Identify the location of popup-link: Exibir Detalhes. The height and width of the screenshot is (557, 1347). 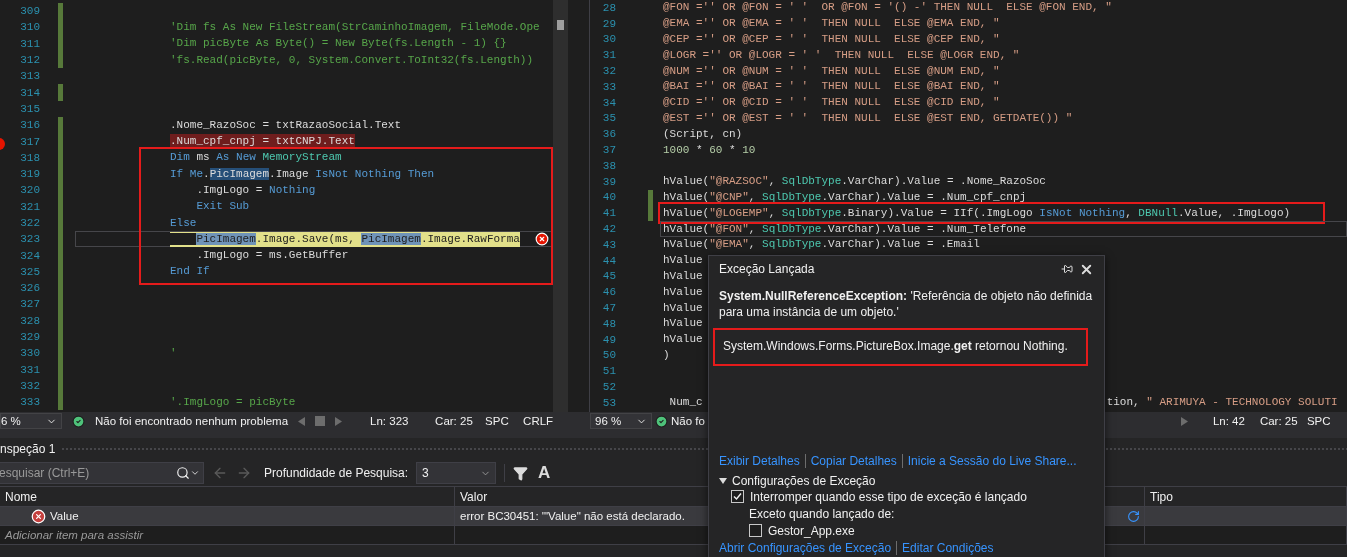
(759, 461).